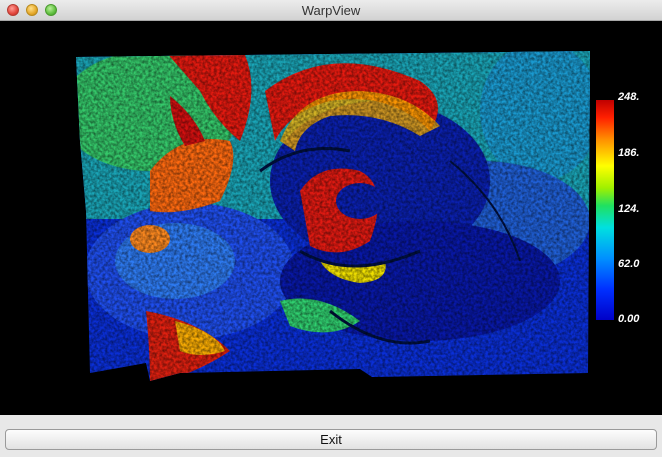 The height and width of the screenshot is (457, 662). What do you see at coordinates (629, 319) in the screenshot?
I see `legend-tick-min: 0.00` at bounding box center [629, 319].